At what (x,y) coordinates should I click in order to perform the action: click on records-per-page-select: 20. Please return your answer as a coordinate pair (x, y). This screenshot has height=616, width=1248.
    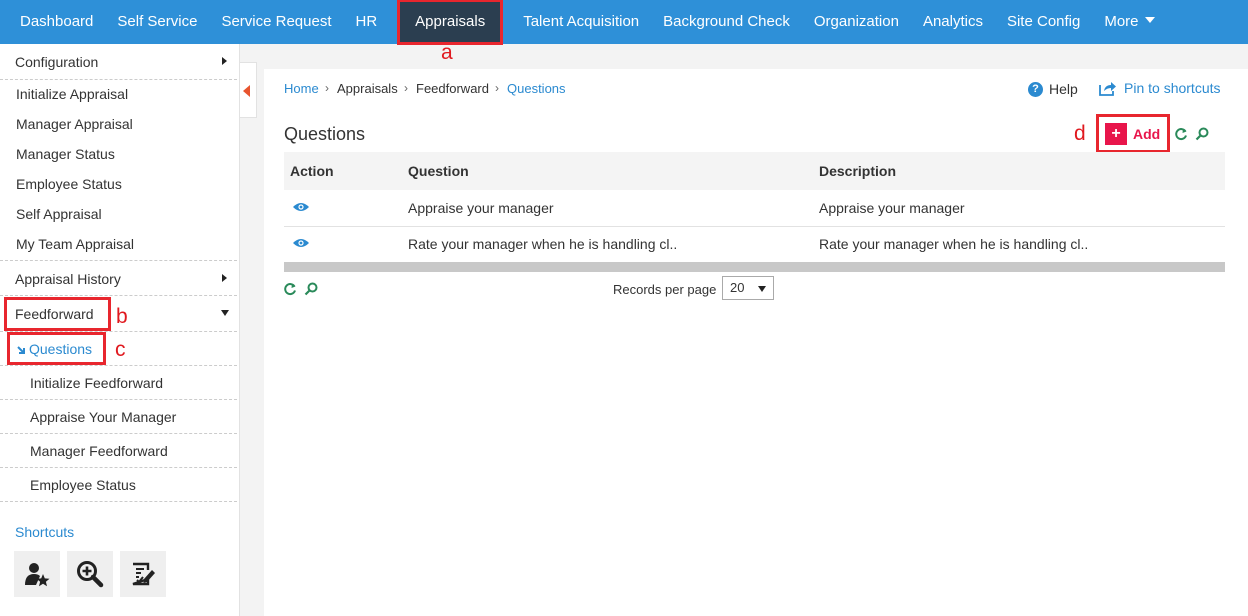
    Looking at the image, I should click on (748, 288).